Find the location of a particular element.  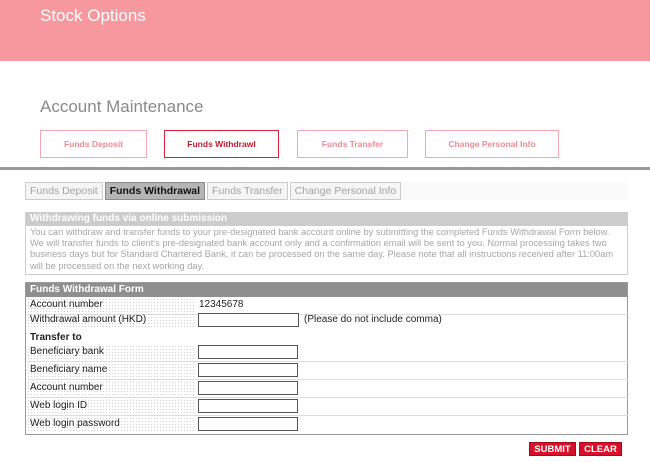

withdrawal-amount-label: Withdrawal amount (HKD) is located at coordinates (110, 320).